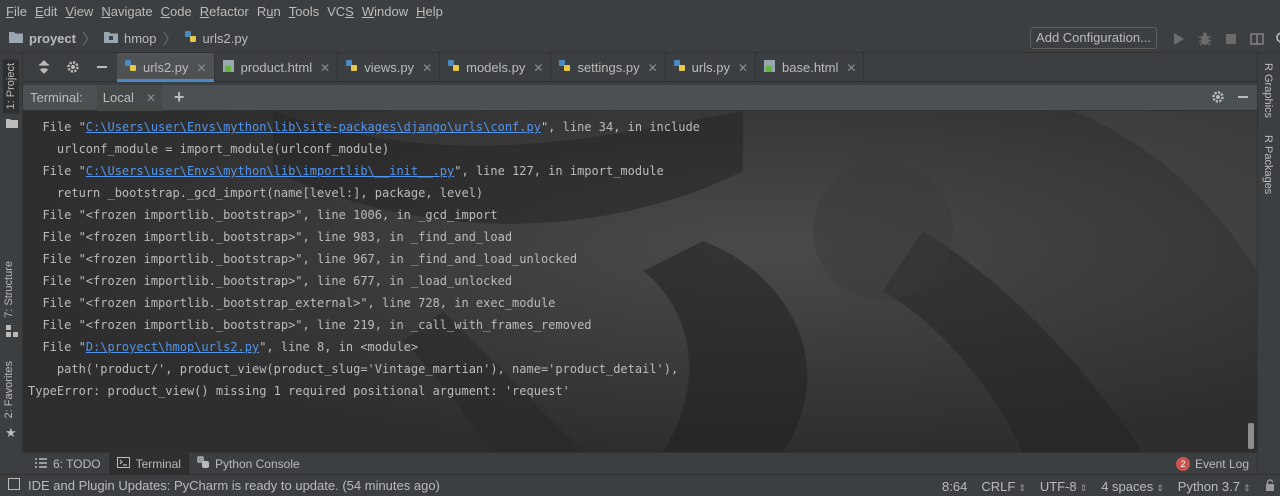 This screenshot has width=1280, height=496. I want to click on event-log-button: 2 Event Log, so click(1212, 464).